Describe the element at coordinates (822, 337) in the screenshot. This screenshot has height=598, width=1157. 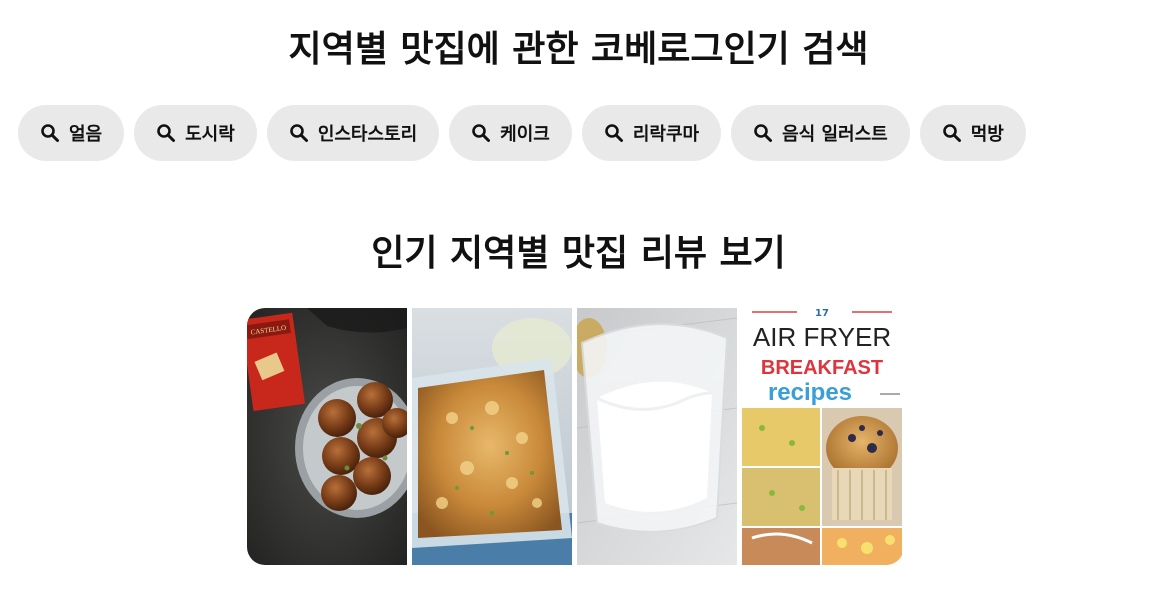
I see `image-title-line-1: AIR FRYER` at that location.